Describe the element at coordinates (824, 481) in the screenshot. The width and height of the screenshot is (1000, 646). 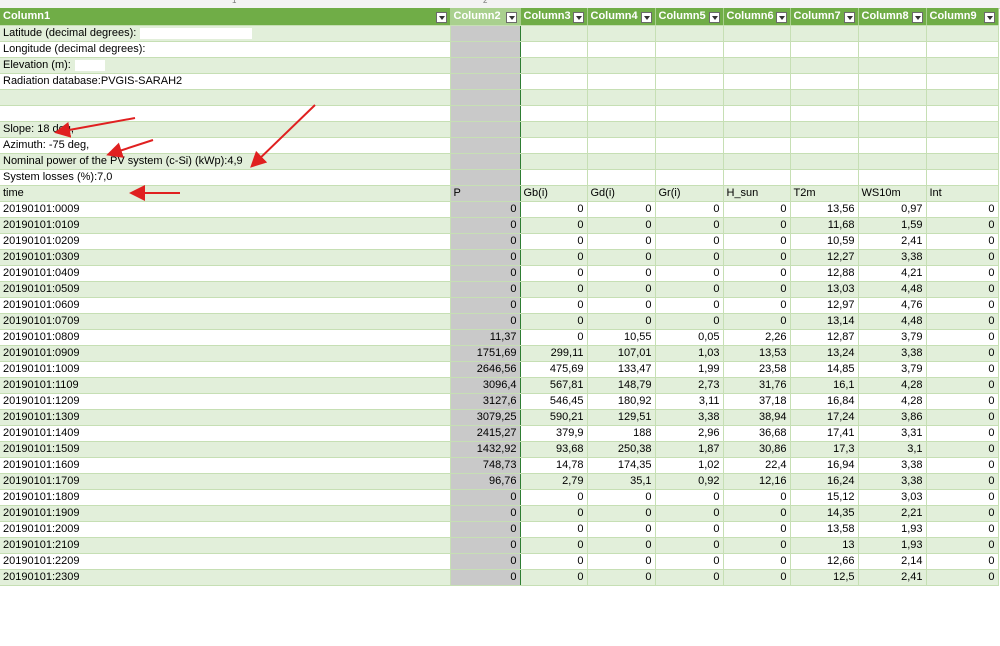
I see `table-cell: 16,24` at that location.